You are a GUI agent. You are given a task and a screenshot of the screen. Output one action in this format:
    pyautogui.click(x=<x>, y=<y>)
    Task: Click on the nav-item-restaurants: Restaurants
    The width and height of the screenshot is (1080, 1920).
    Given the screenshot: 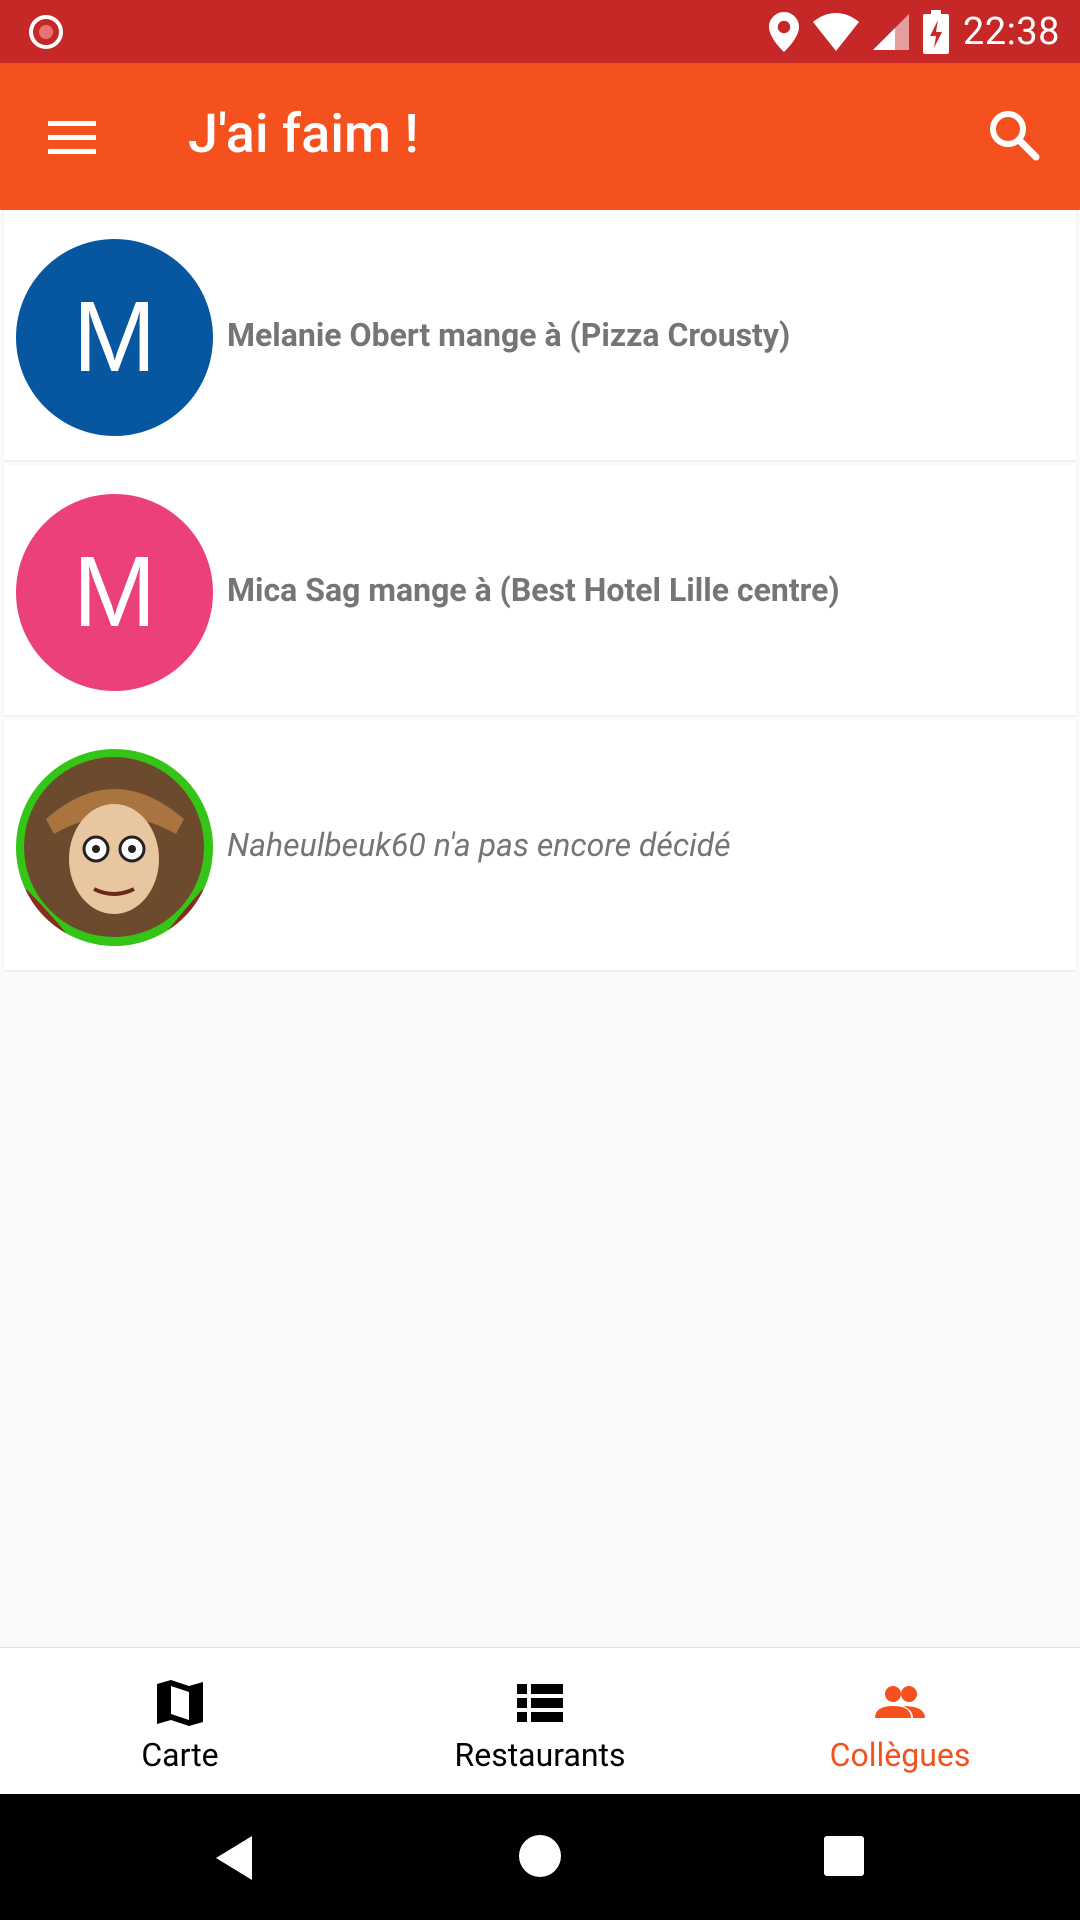 What is the action you would take?
    pyautogui.click(x=540, y=1721)
    